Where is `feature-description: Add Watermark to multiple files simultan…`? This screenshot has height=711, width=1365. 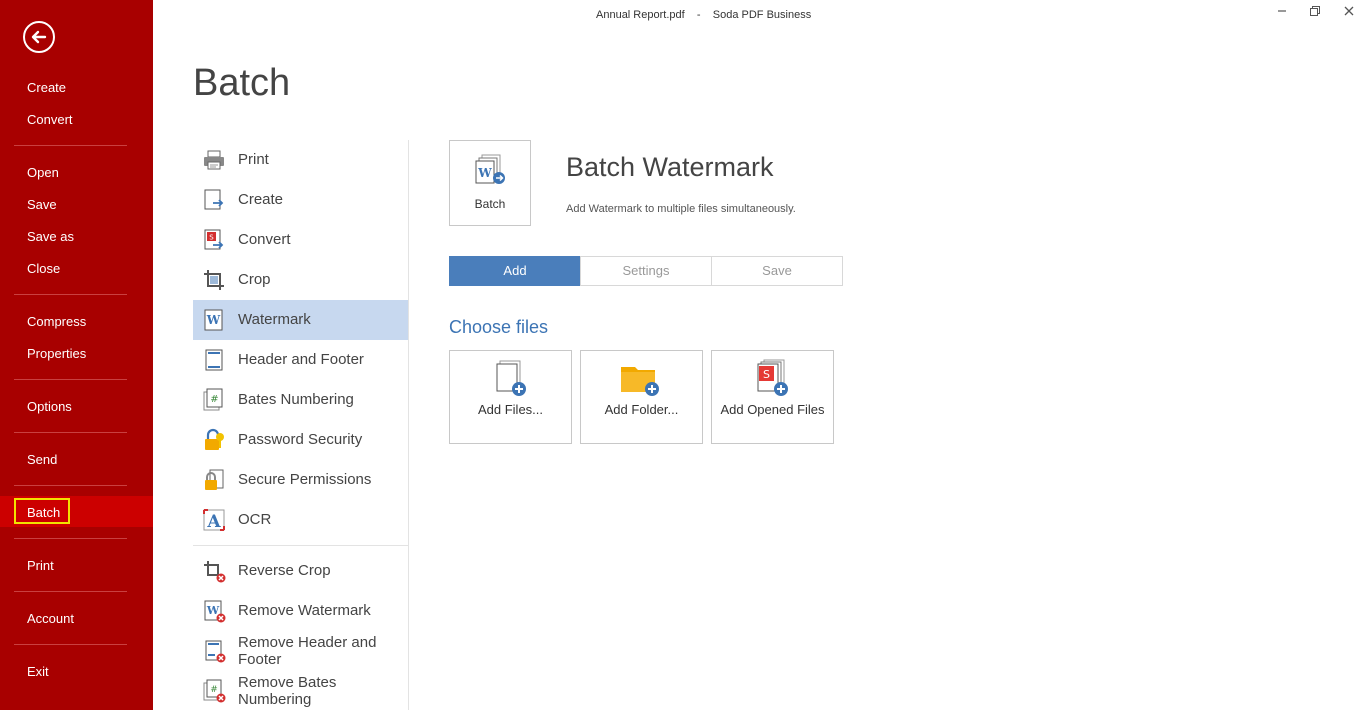
feature-description: Add Watermark to multiple files simultan… is located at coordinates (681, 209).